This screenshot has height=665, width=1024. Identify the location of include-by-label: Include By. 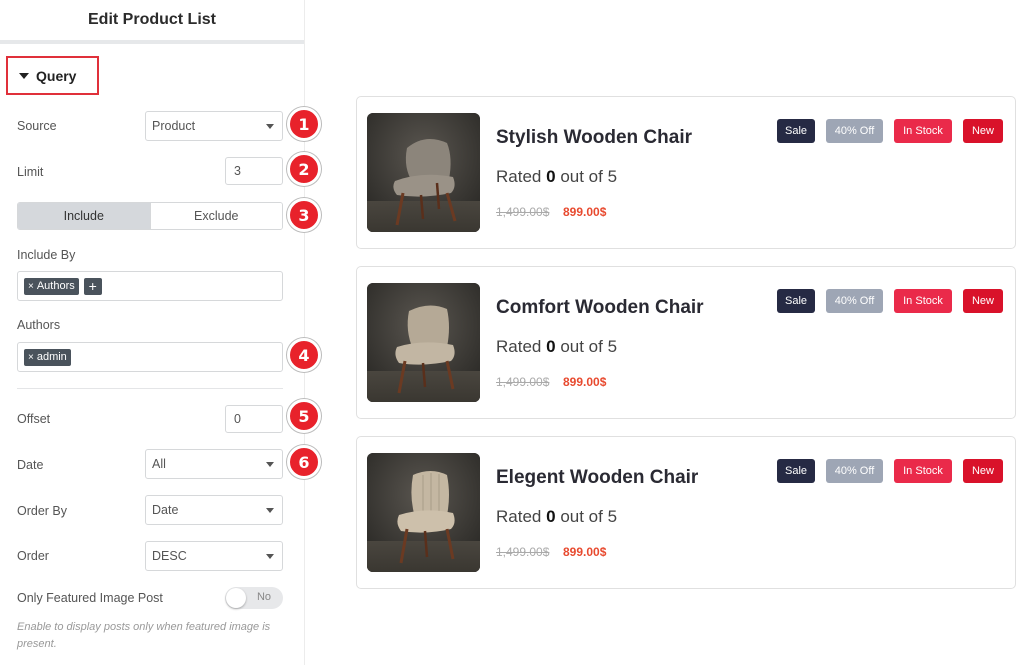
(46, 255).